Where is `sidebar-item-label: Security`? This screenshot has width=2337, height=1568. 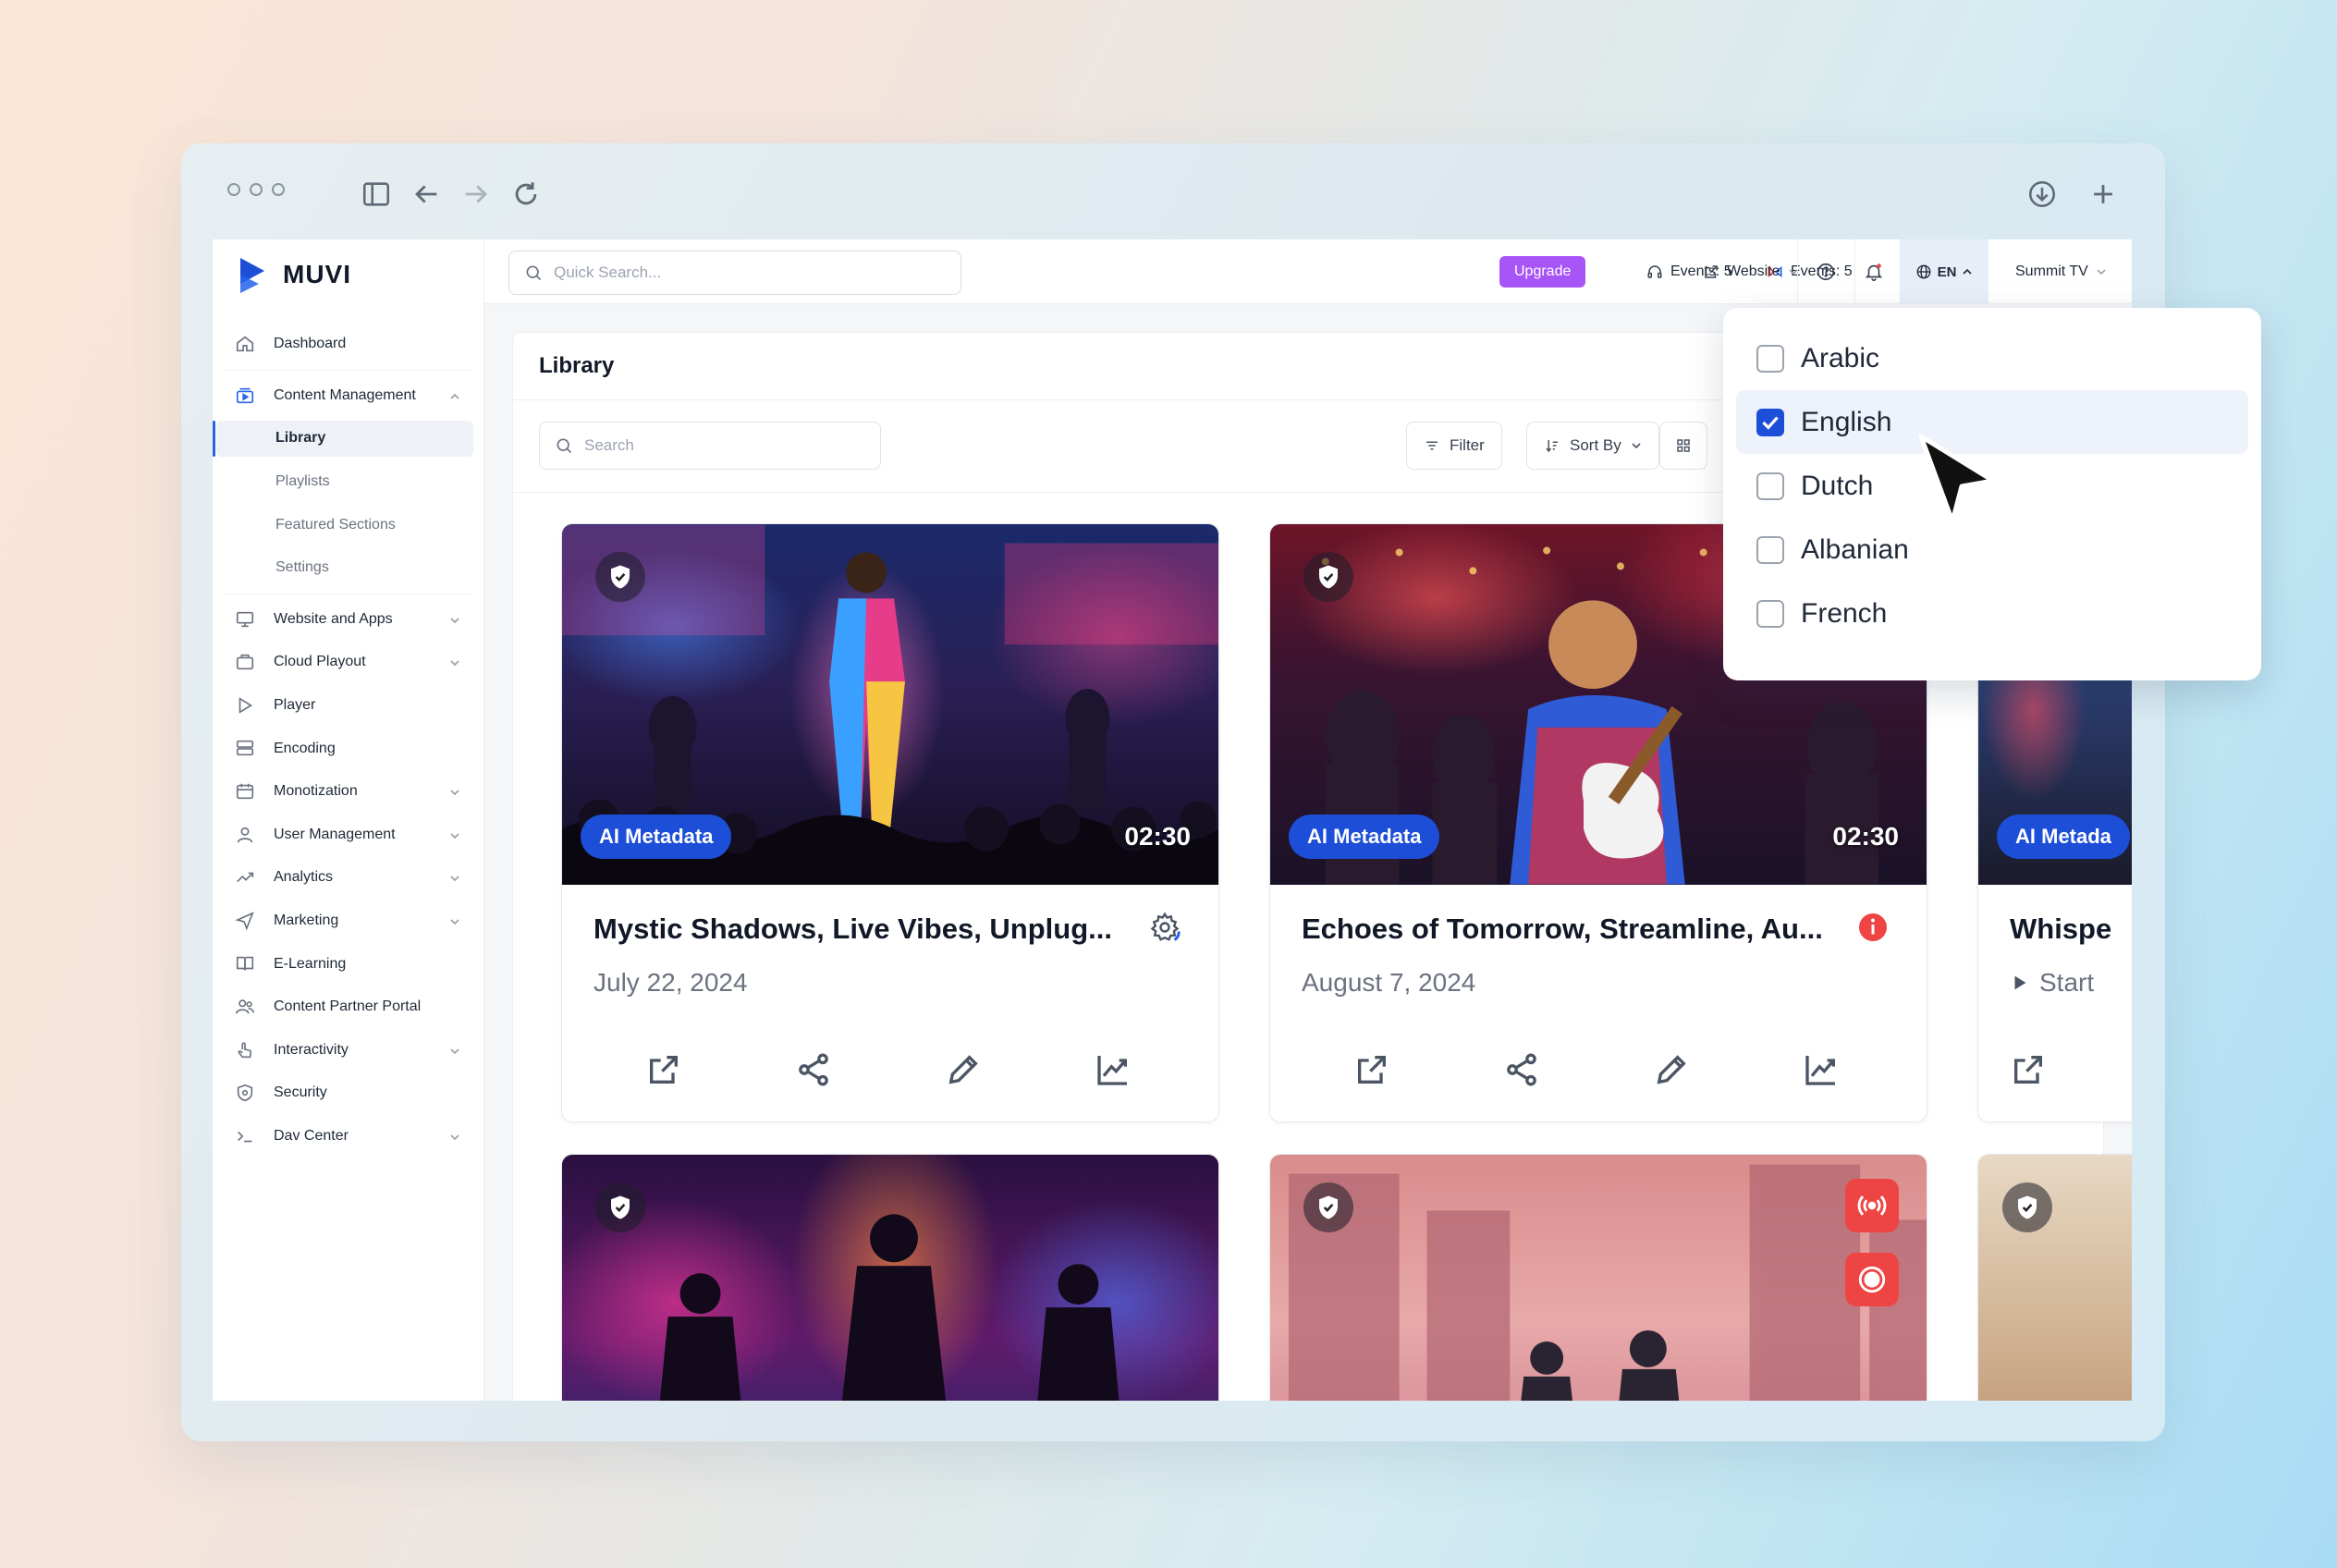
sidebar-item-label: Security is located at coordinates (300, 1093).